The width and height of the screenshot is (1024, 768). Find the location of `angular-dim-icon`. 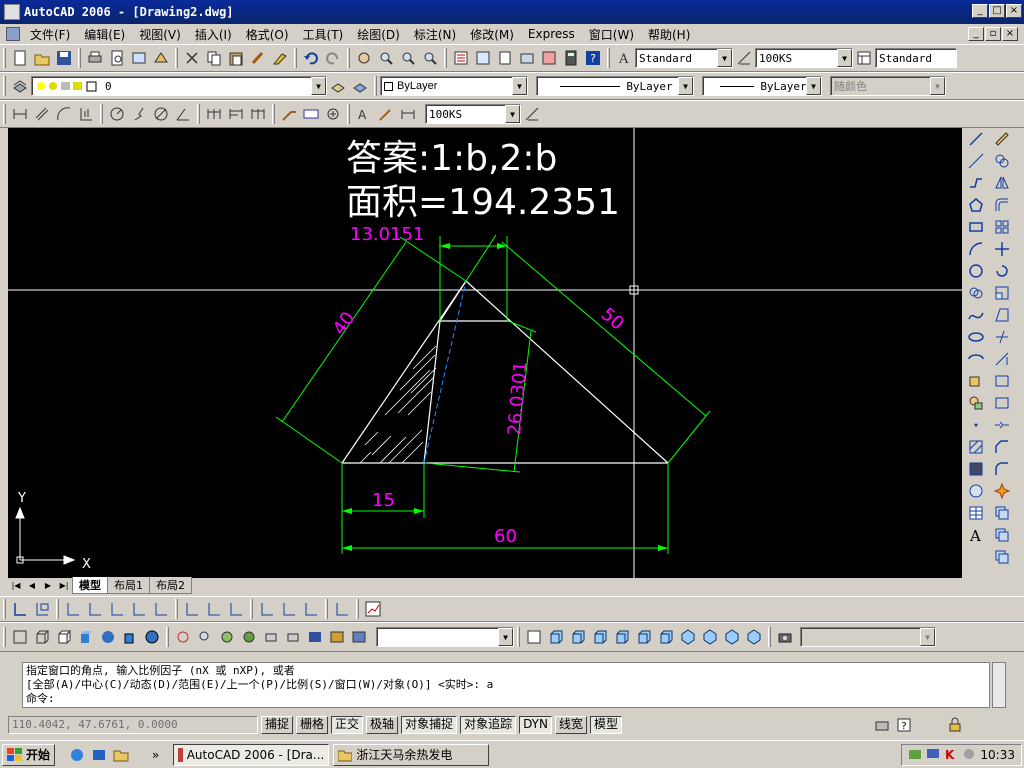

angular-dim-icon is located at coordinates (183, 114).